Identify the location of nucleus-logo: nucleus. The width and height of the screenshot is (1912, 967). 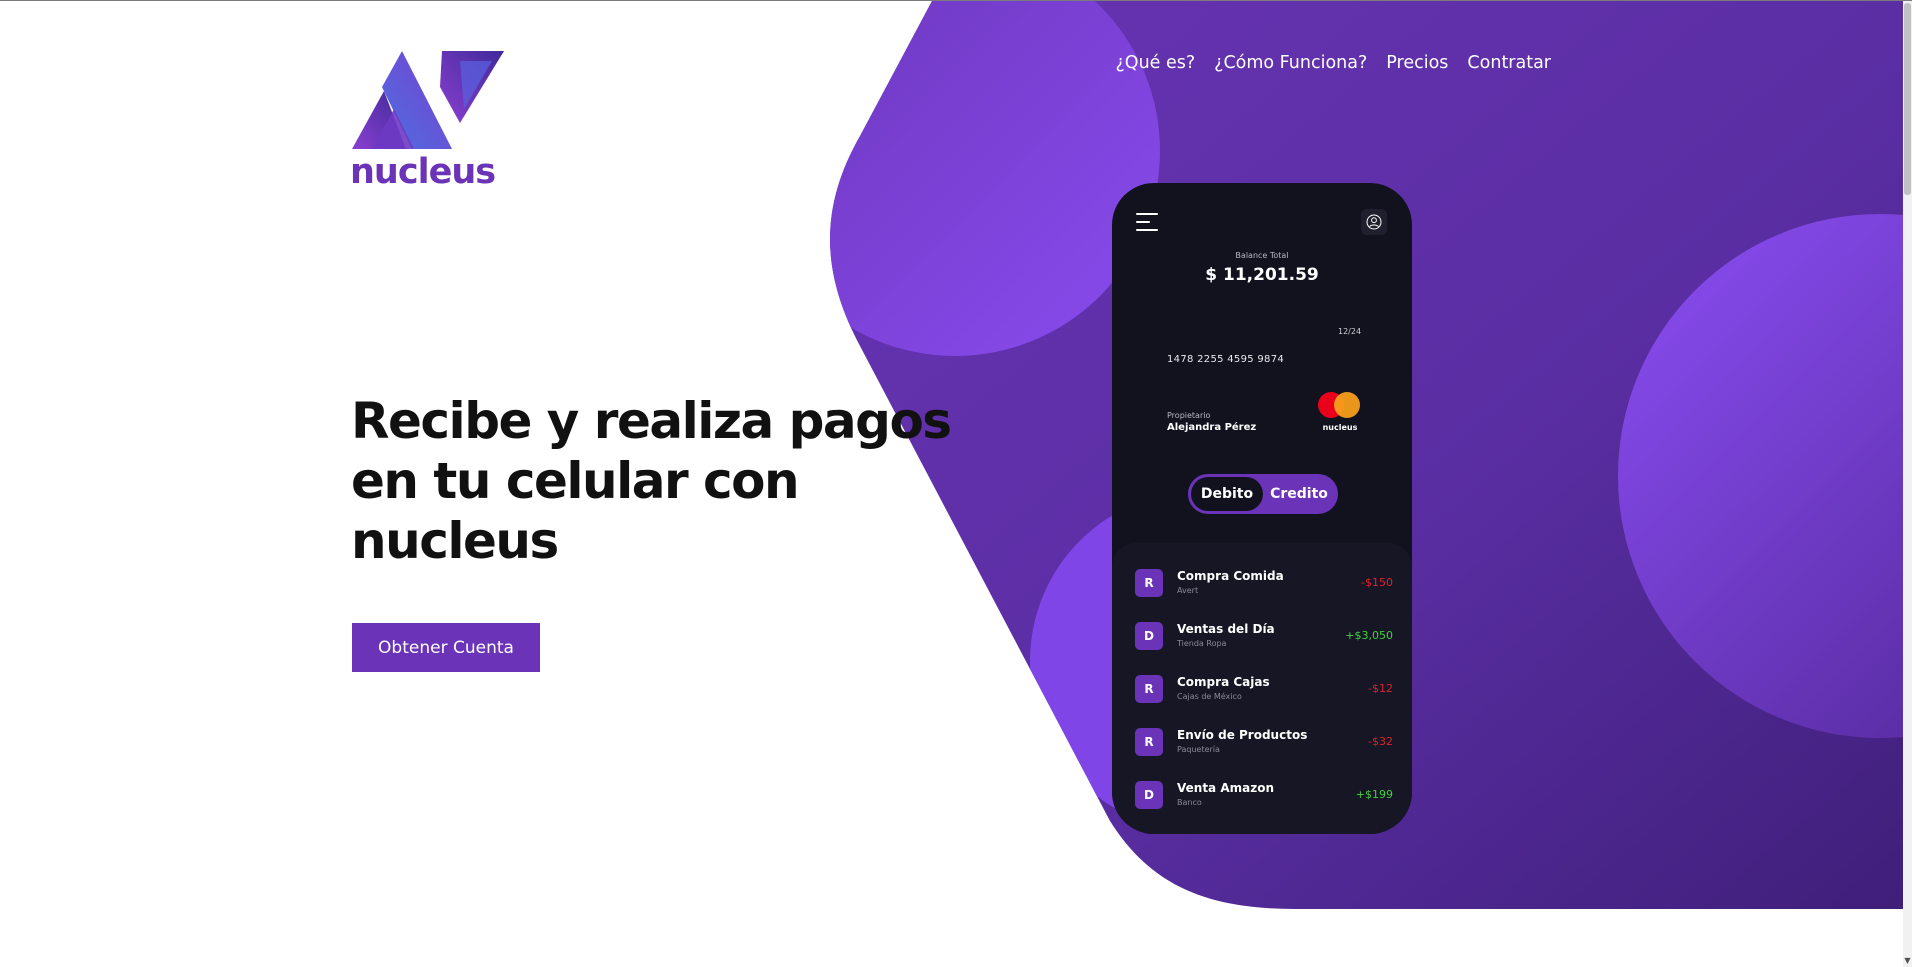
(435, 121).